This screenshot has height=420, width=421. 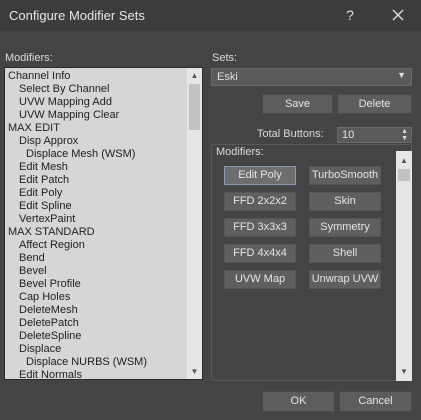 I want to click on sets-dropdown: Eski ▼, so click(x=311, y=77).